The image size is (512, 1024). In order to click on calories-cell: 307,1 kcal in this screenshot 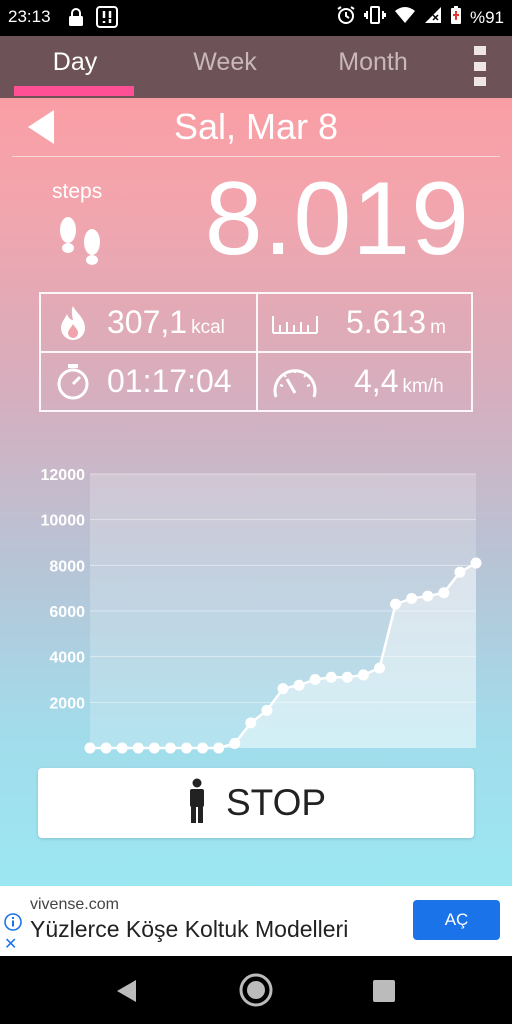, I will do `click(148, 322)`.